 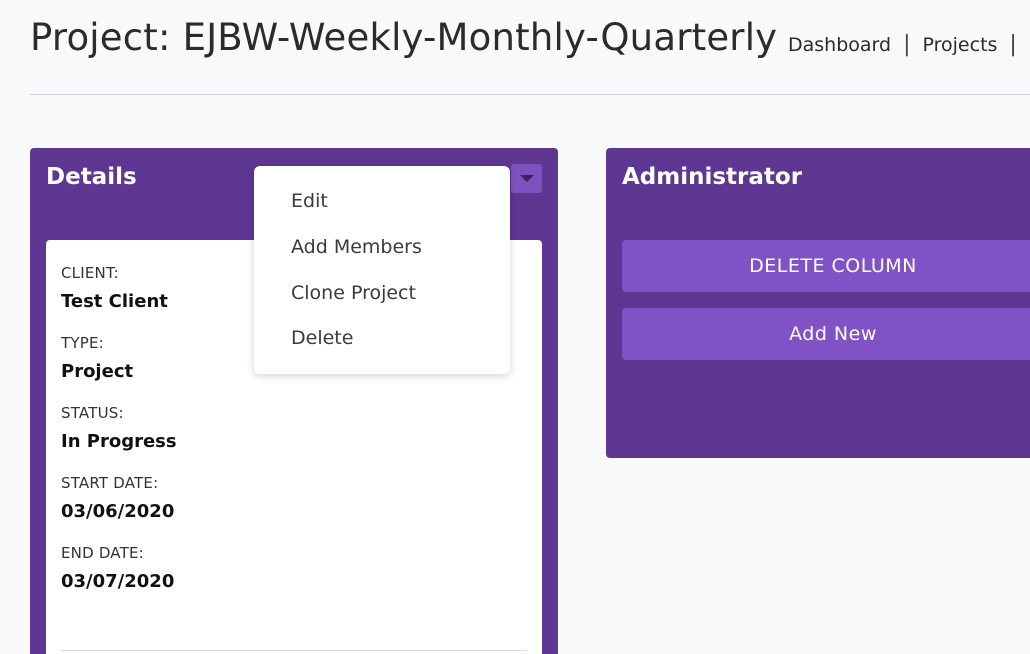 What do you see at coordinates (117, 498) in the screenshot?
I see `field-start-date: START DATE: 03/06/2020` at bounding box center [117, 498].